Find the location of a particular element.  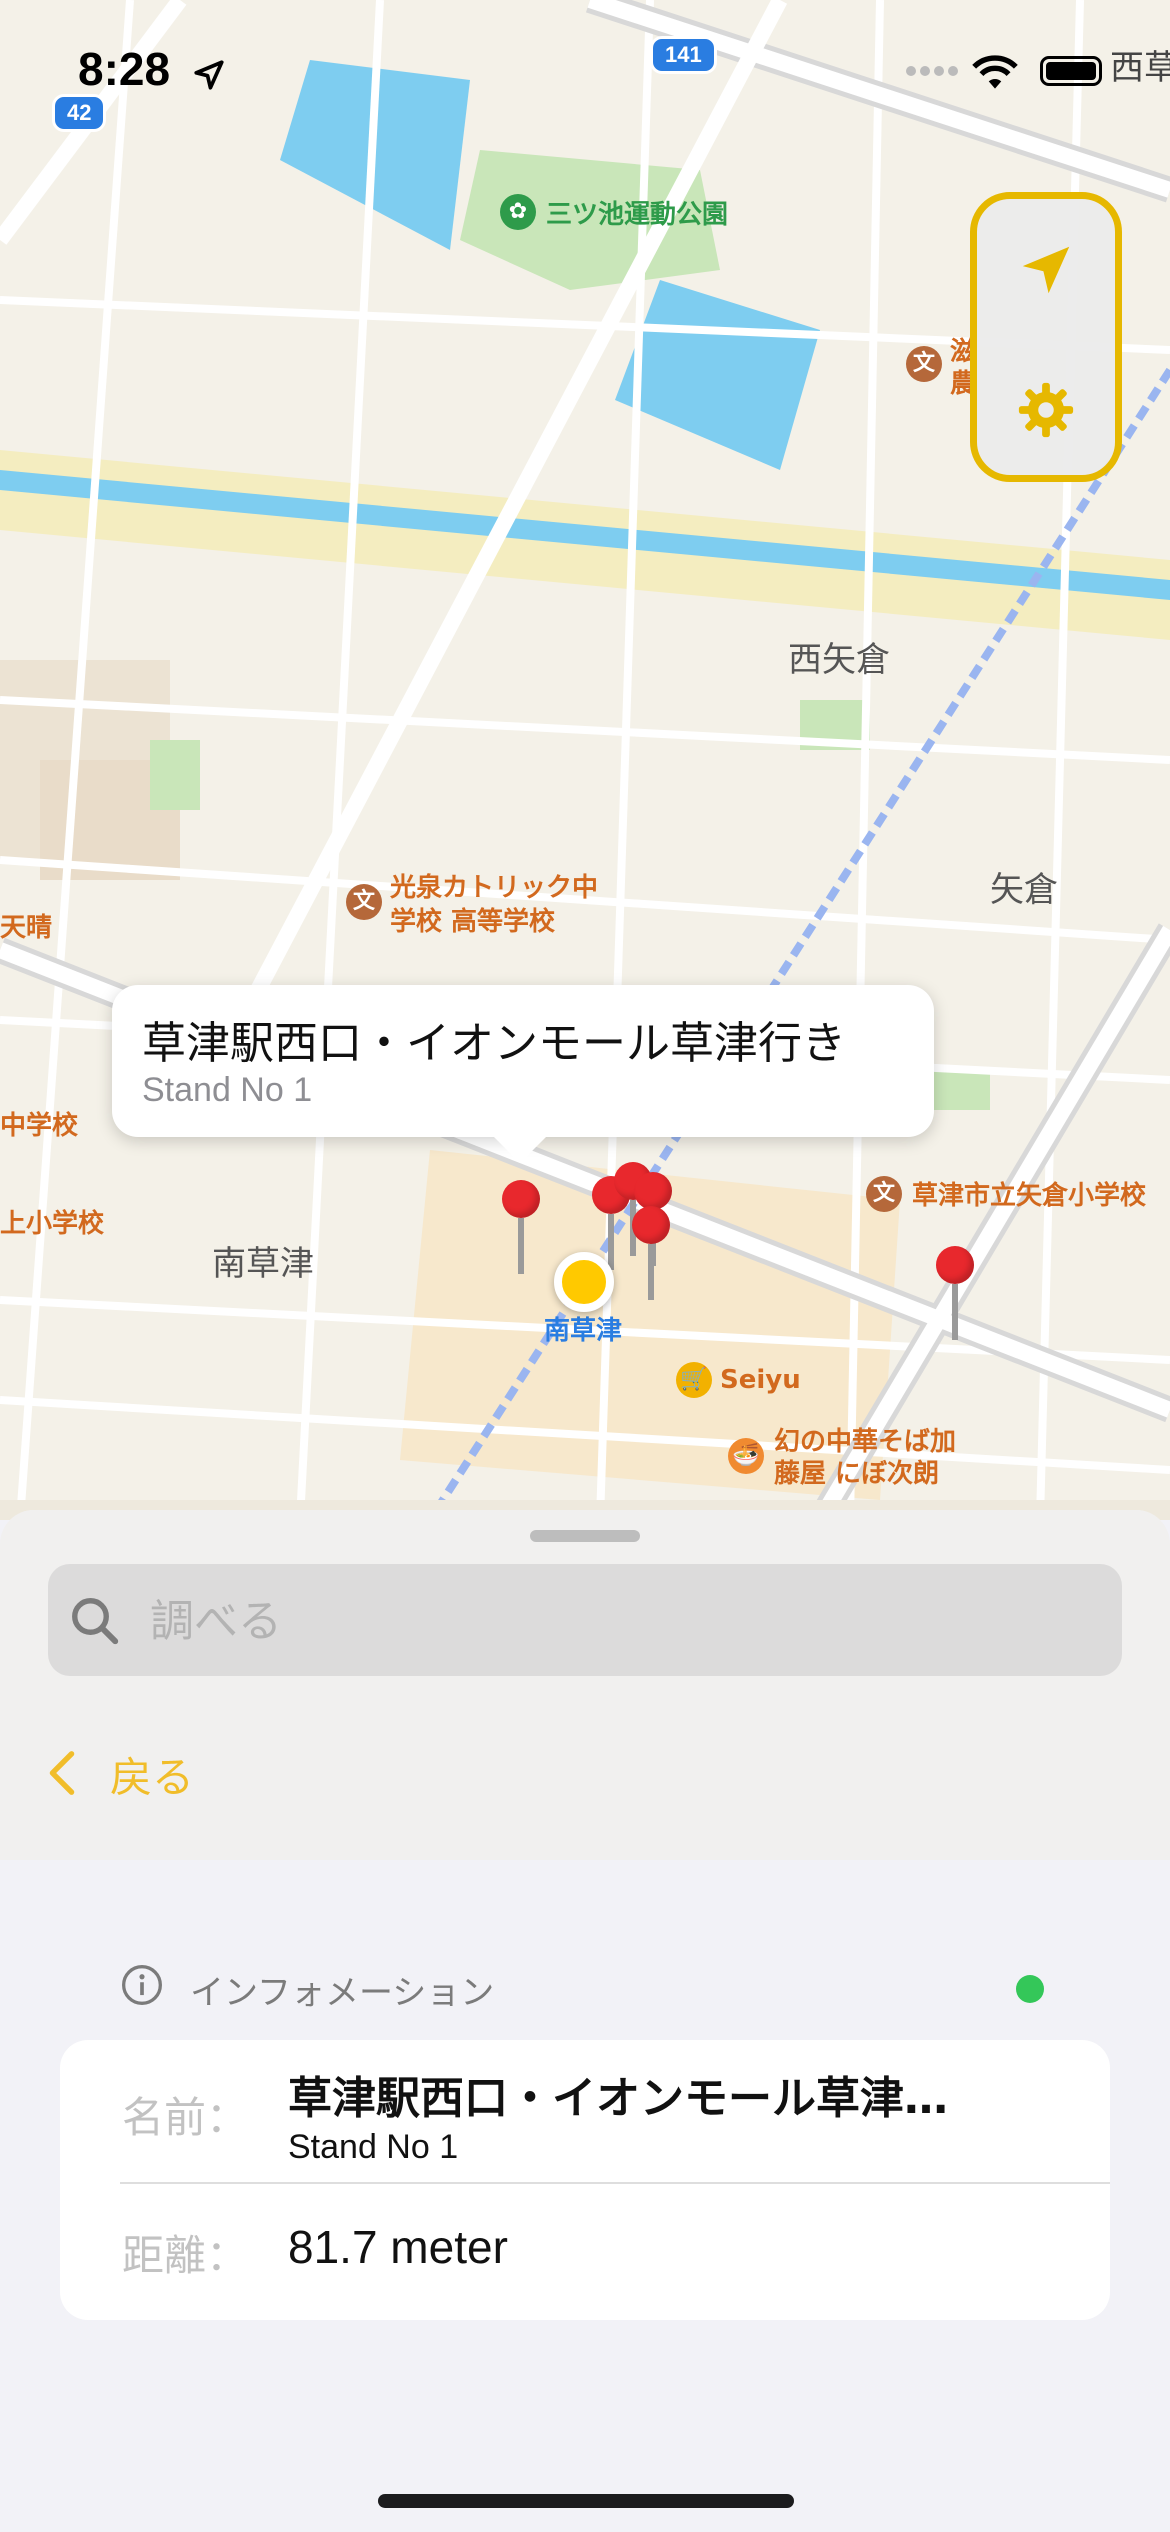

back-button: 戻る is located at coordinates (148, 1768).